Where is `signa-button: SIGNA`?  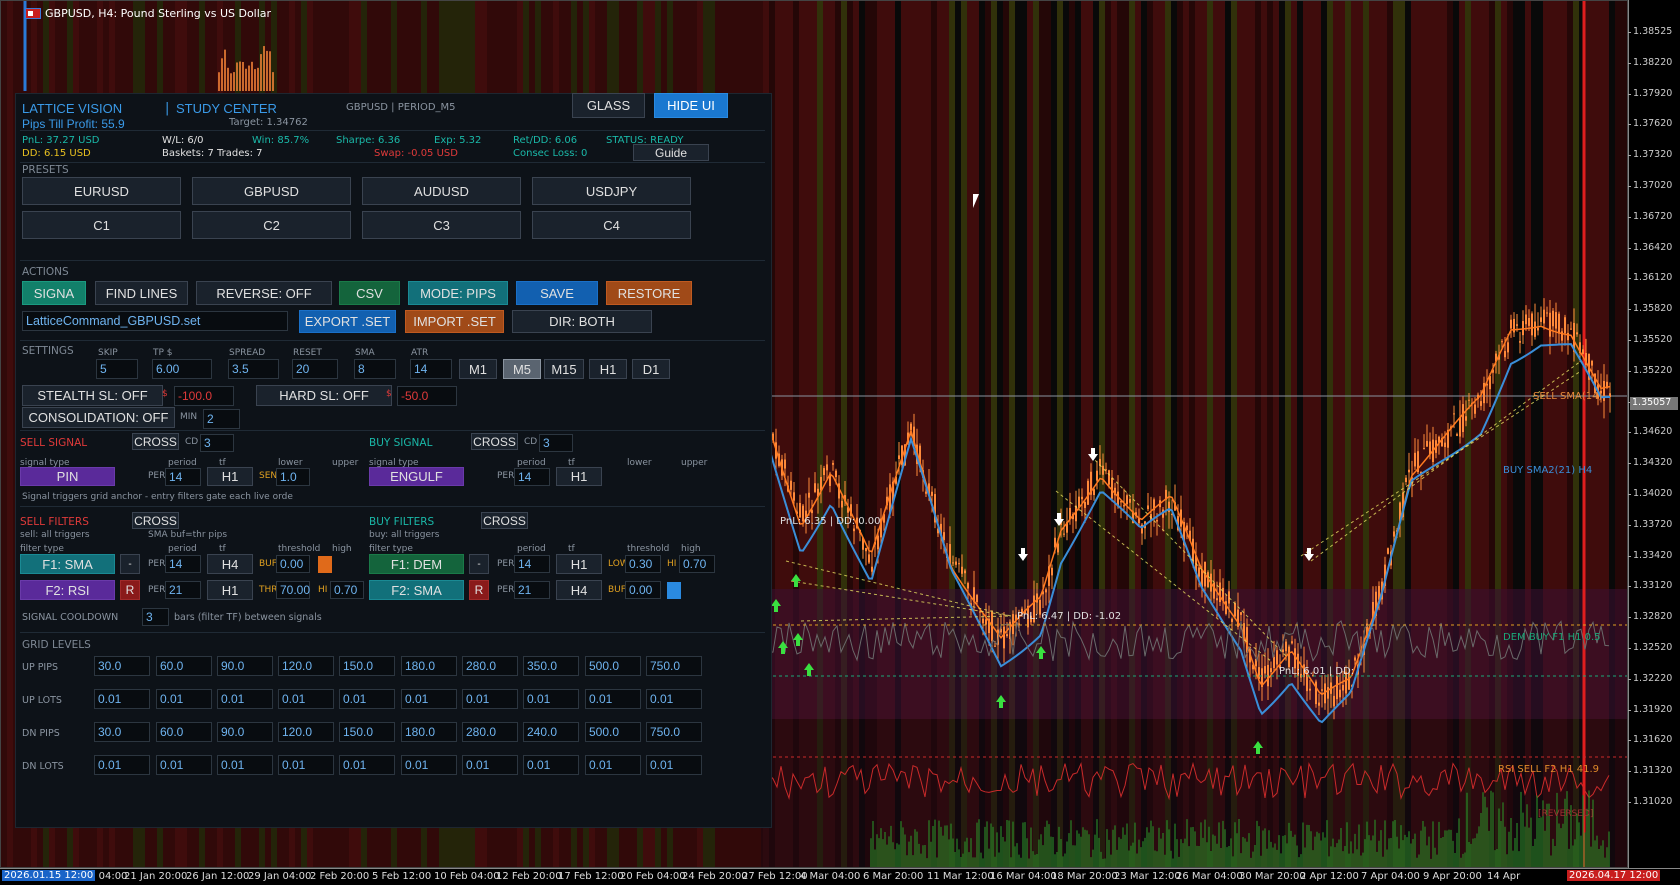
signa-button: SIGNA is located at coordinates (54, 293).